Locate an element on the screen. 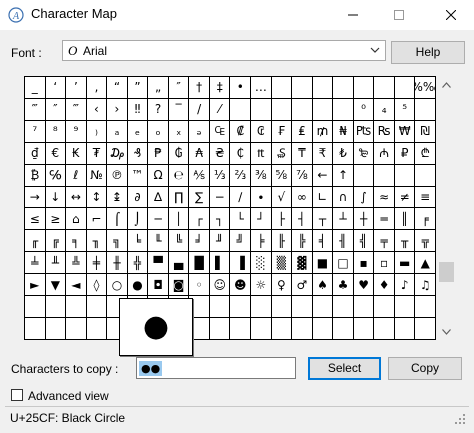 This screenshot has width=474, height=433. char-cell: ≥ is located at coordinates (56, 219).